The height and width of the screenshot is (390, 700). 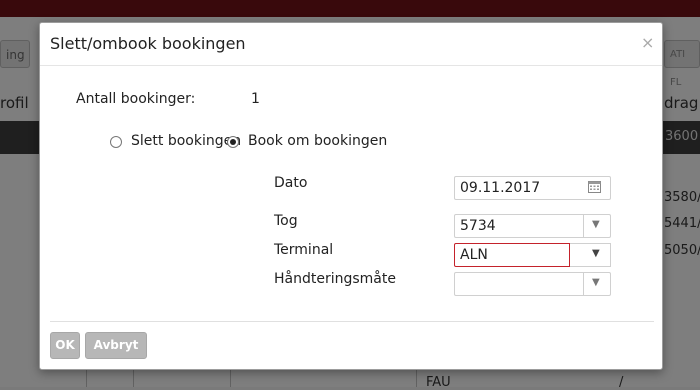 What do you see at coordinates (517, 255) in the screenshot?
I see `terminal-value` at bounding box center [517, 255].